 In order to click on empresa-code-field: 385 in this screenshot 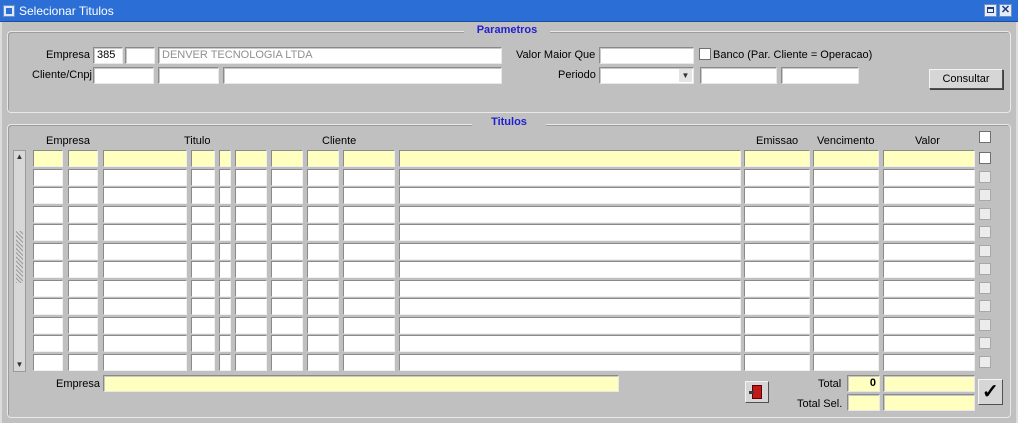, I will do `click(108, 55)`.